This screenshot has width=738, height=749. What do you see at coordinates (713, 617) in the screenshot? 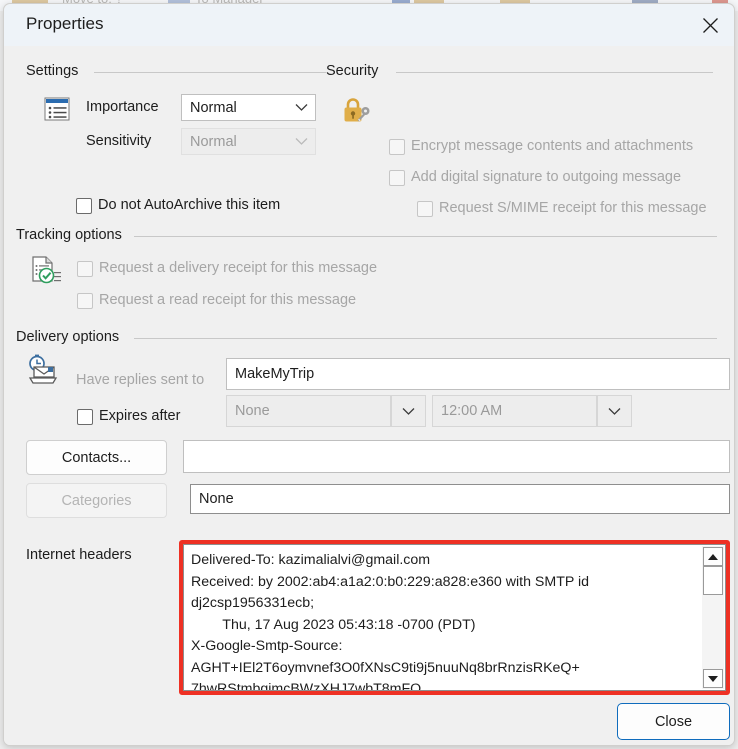
I see `internet-headers-scrollbar` at bounding box center [713, 617].